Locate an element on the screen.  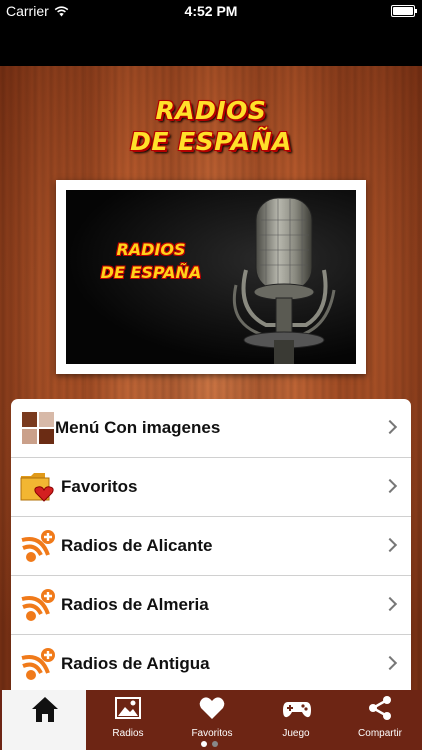
share-icon is located at coordinates (380, 708).